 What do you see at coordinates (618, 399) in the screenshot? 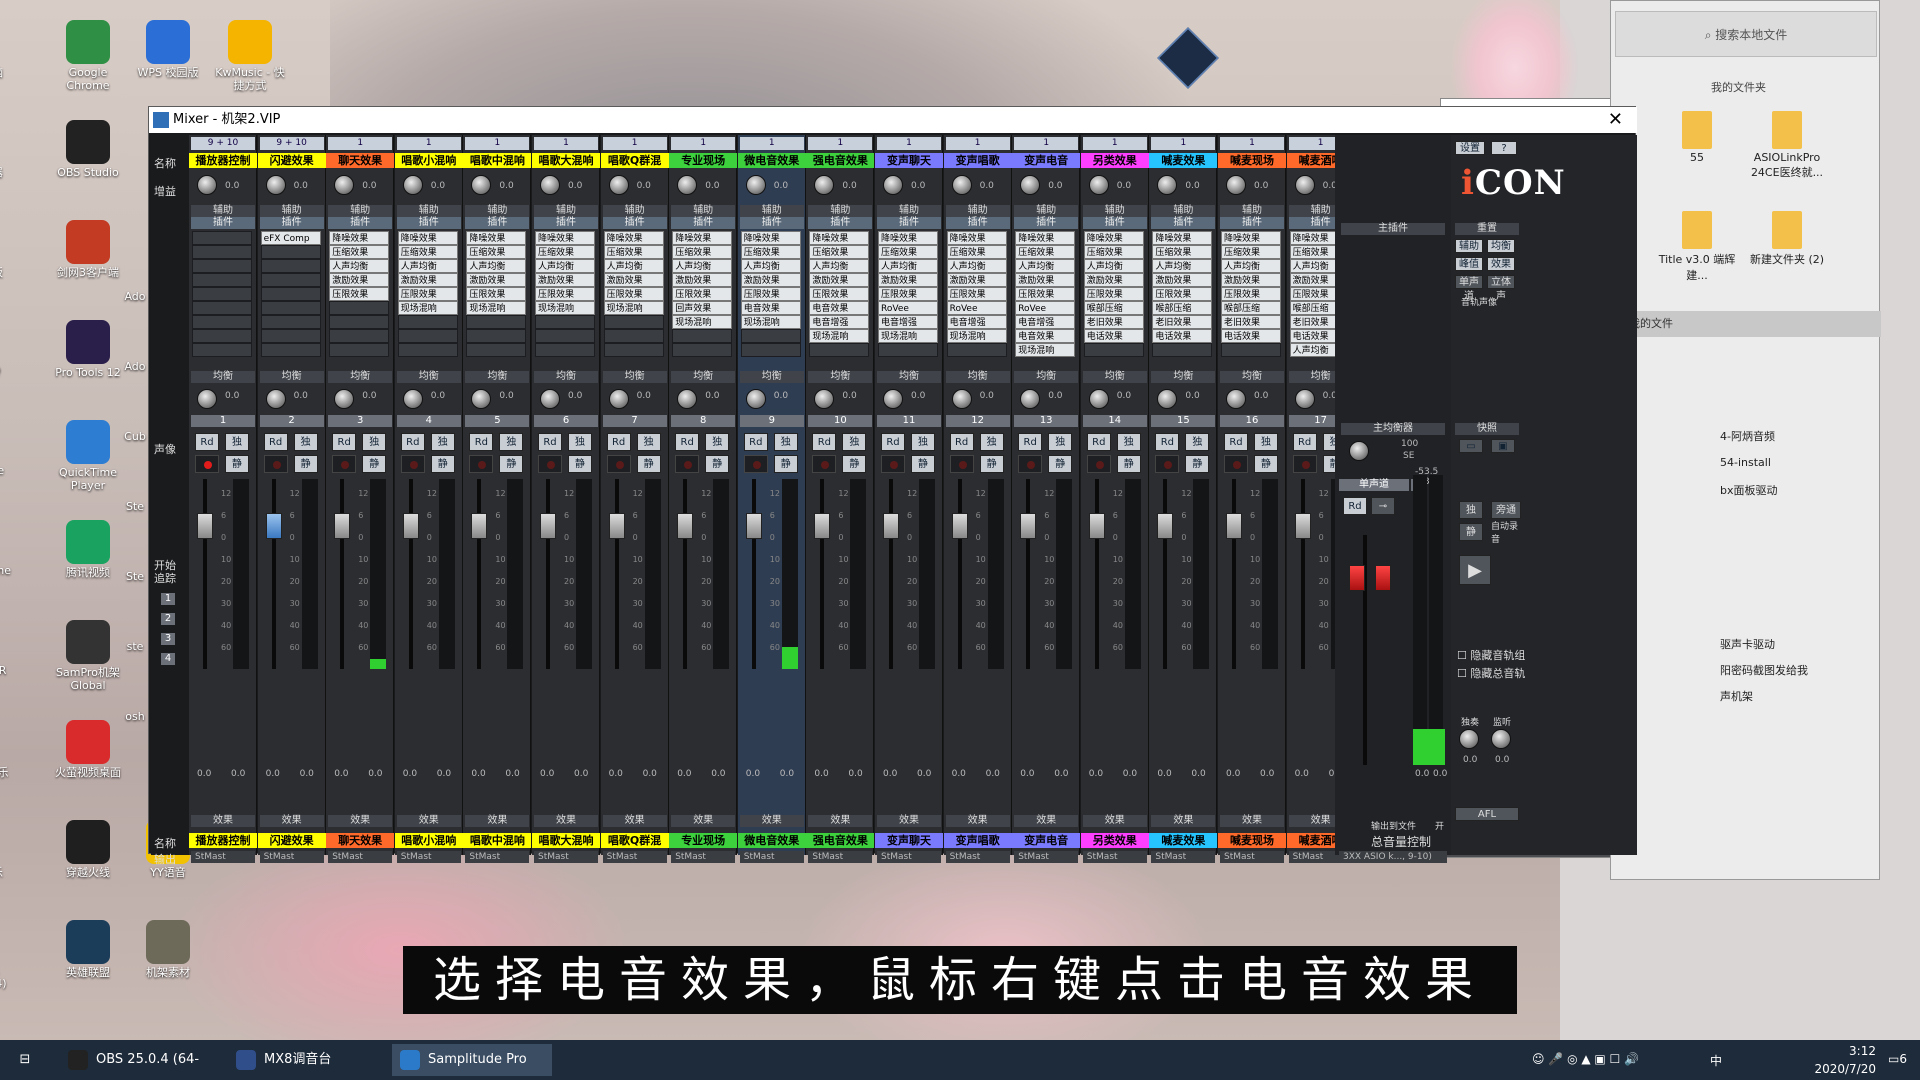
I see `pan-knob` at bounding box center [618, 399].